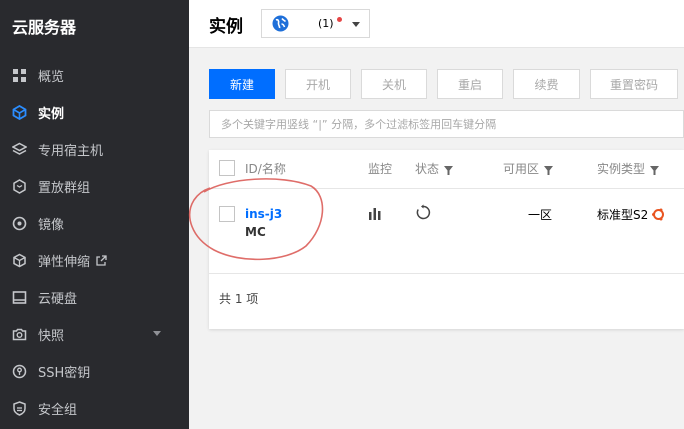  I want to click on page-title: 实例, so click(226, 27).